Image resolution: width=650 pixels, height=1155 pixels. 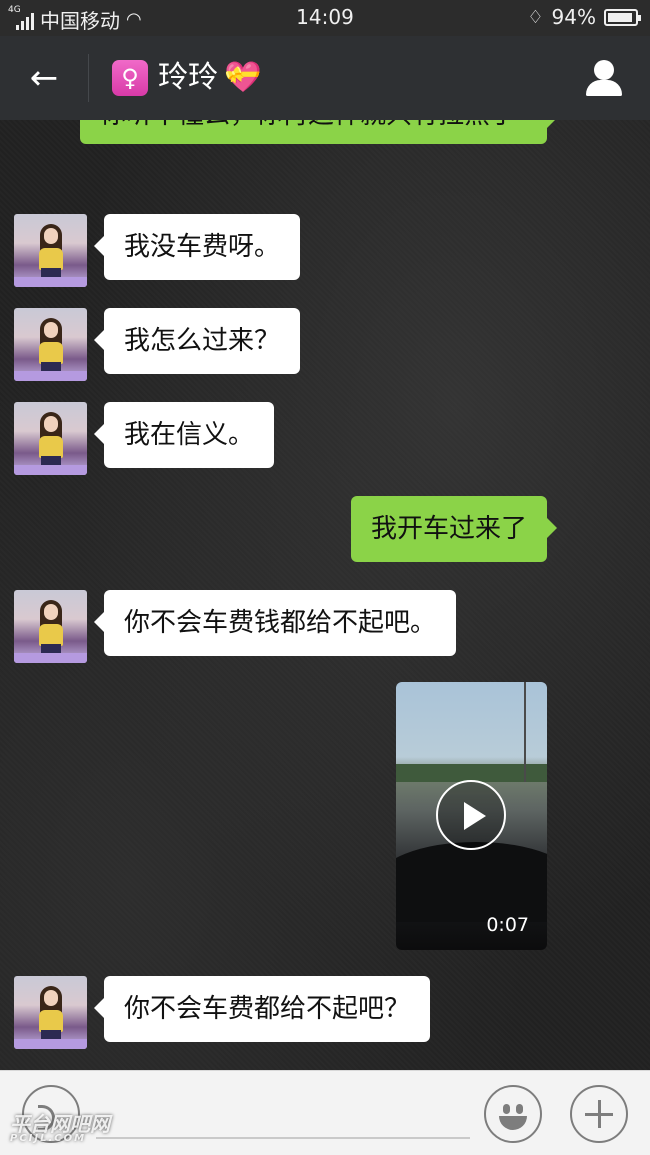 What do you see at coordinates (325, 18) in the screenshot?
I see `status-bar: 4G 中国移动 ◠ 14:09 ♢ 94%` at bounding box center [325, 18].